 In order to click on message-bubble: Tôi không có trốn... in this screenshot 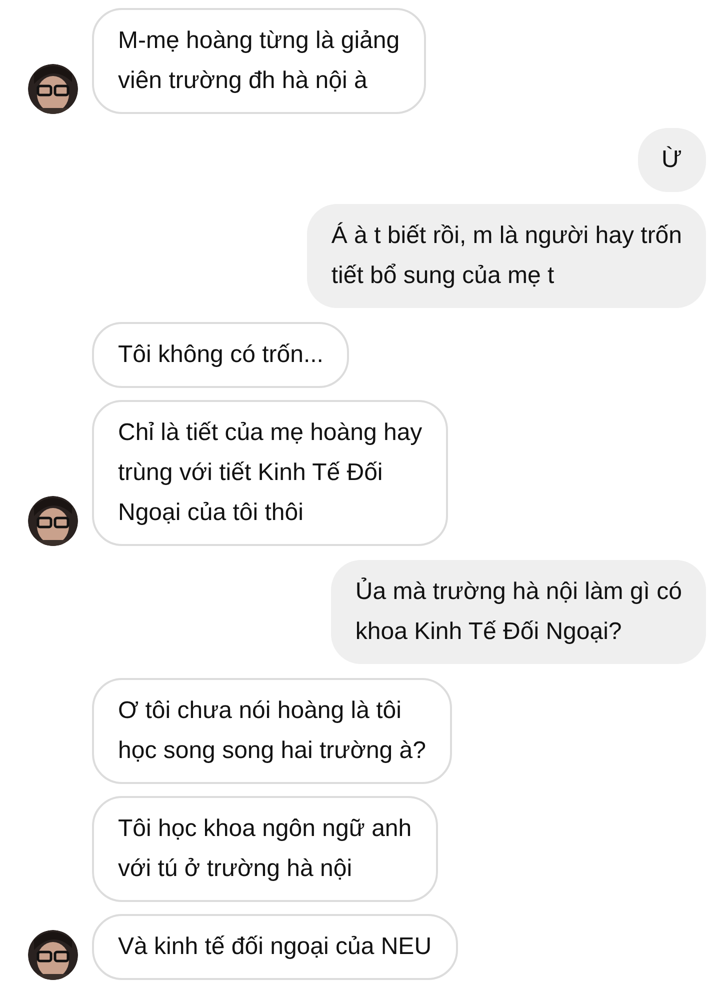, I will do `click(221, 355)`.